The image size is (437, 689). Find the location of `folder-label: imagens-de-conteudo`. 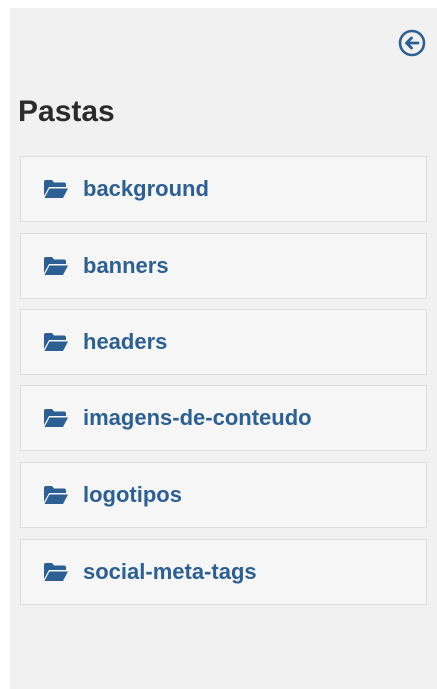

folder-label: imagens-de-conteudo is located at coordinates (197, 417).